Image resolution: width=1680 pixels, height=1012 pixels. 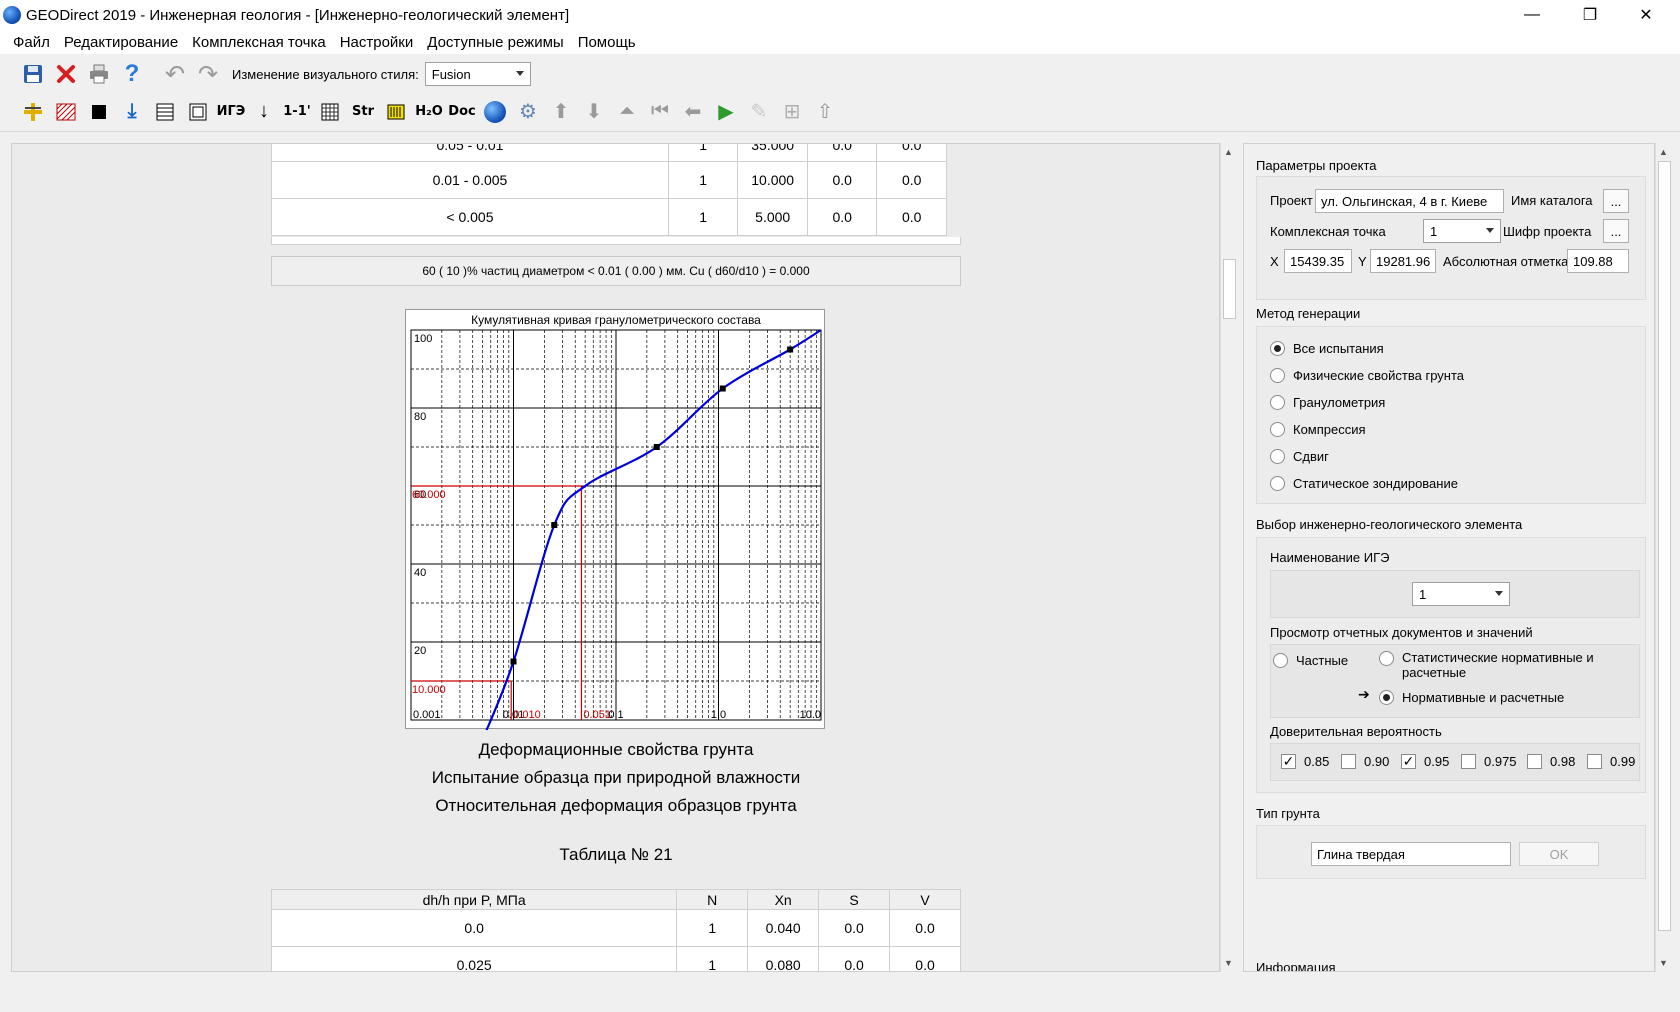 I want to click on maximize-button: ❐, so click(x=1590, y=15).